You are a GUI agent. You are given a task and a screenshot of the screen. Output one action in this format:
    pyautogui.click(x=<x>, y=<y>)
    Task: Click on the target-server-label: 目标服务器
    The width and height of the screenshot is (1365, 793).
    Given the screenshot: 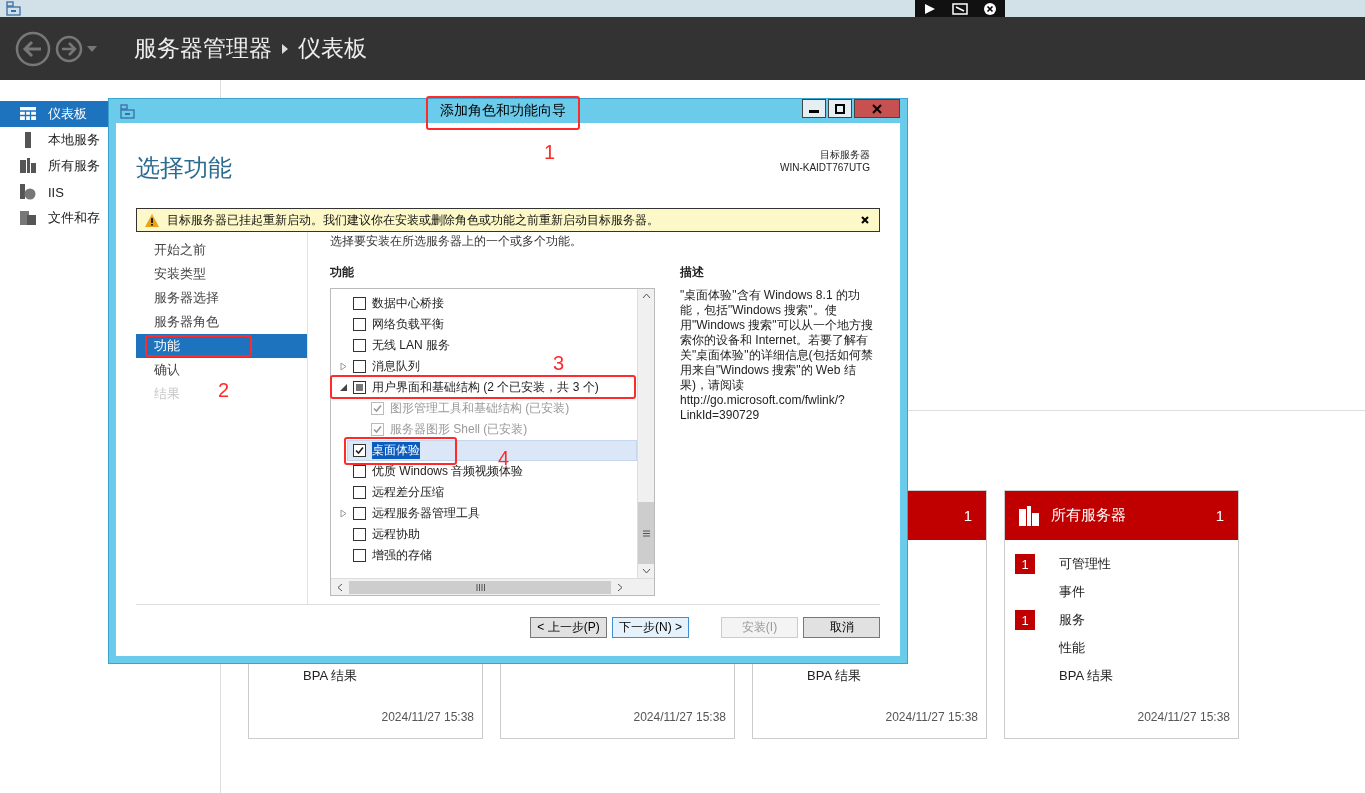 What is the action you would take?
    pyautogui.click(x=844, y=154)
    